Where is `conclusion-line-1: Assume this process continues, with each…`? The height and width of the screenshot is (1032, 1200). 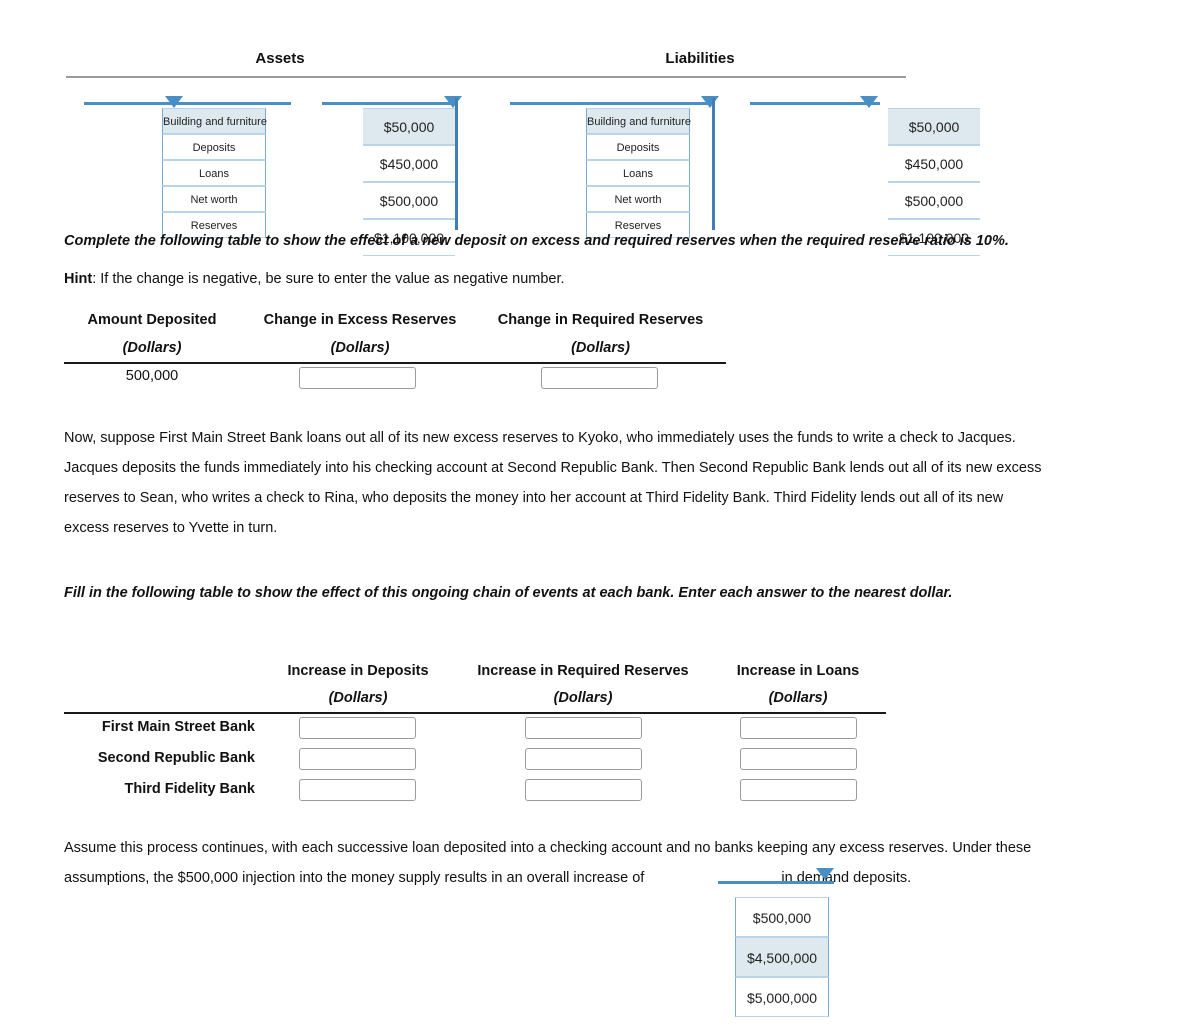 conclusion-line-1: Assume this process continues, with each… is located at coordinates (548, 848).